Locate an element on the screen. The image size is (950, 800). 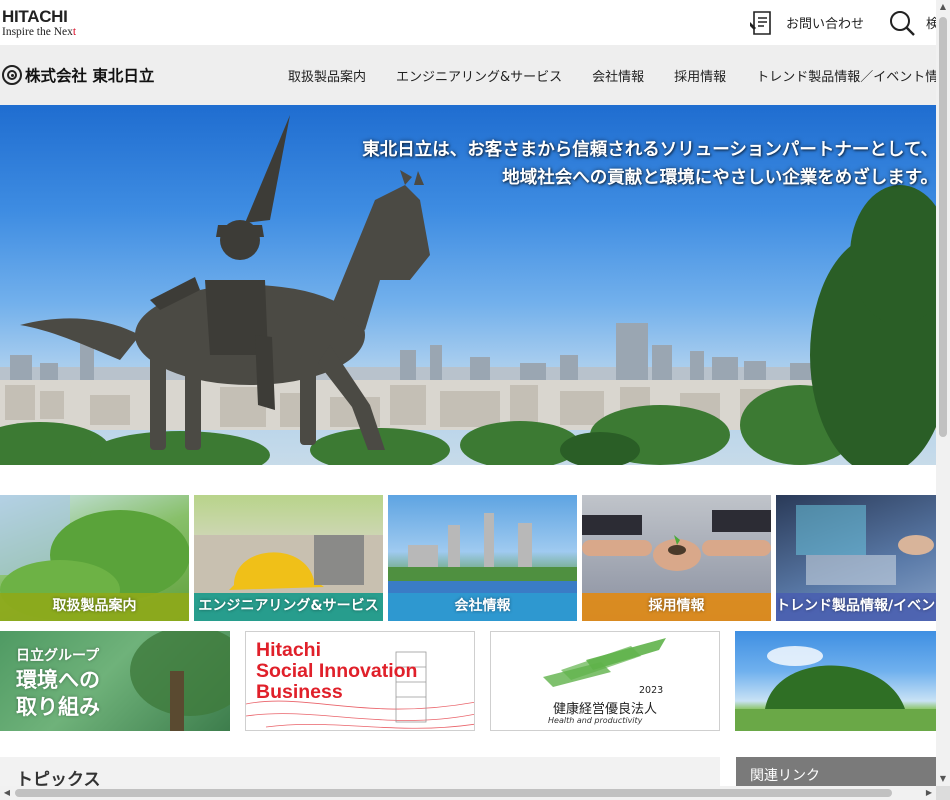
scroll-left-arrow-icon: ◀ is located at coordinates (7, 793).